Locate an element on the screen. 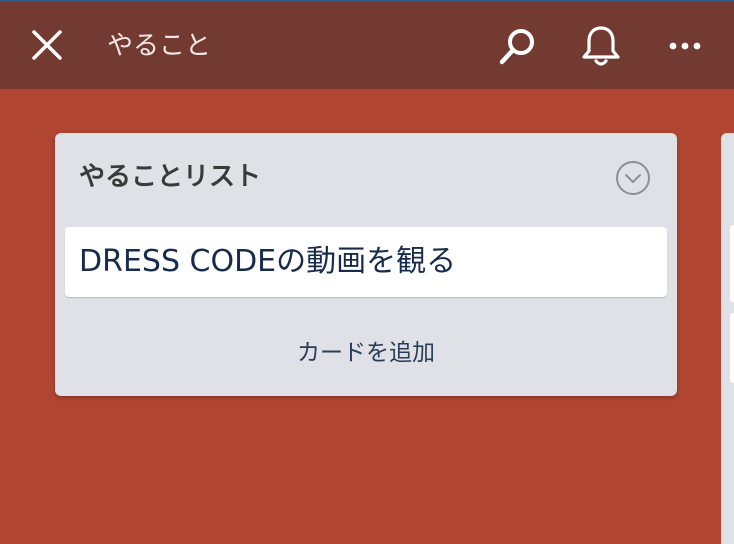  search-icon is located at coordinates (516, 47).